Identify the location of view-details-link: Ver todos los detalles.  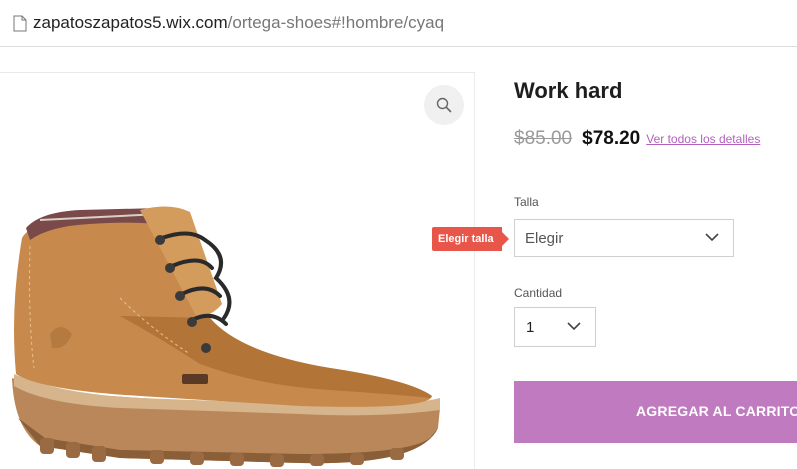
(703, 139).